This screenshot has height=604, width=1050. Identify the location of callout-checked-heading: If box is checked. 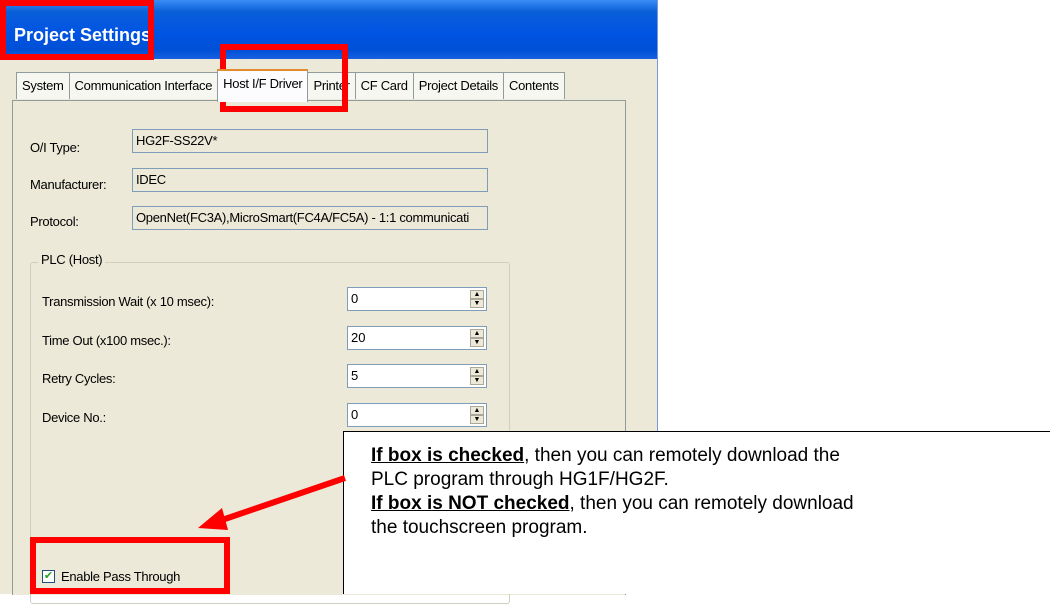
(448, 455).